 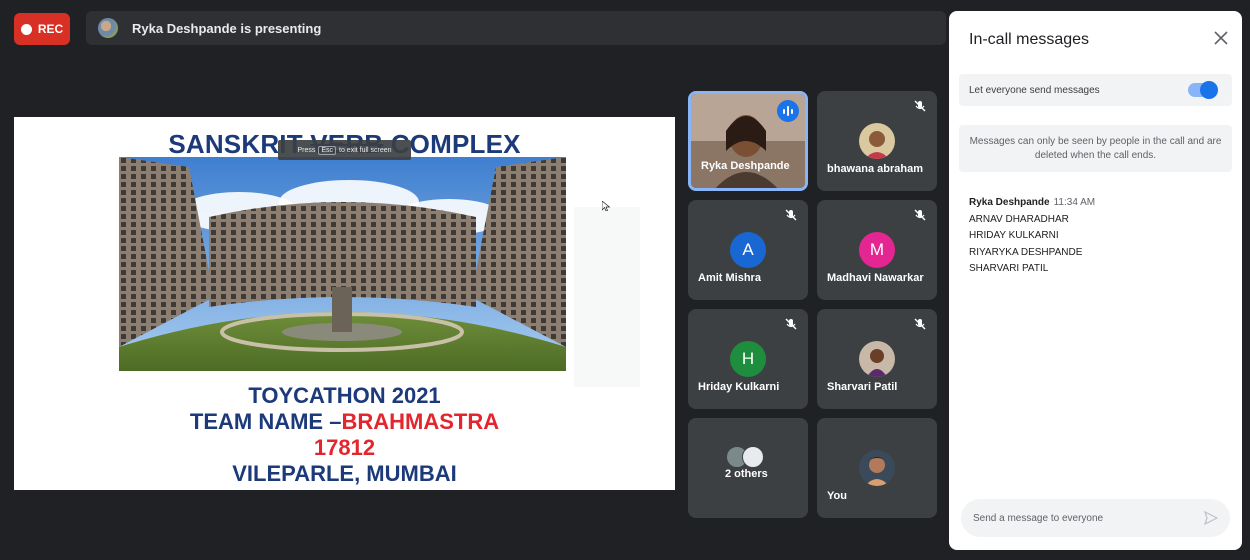 I want to click on toggle-label: Let everyone send messages, so click(x=1034, y=90).